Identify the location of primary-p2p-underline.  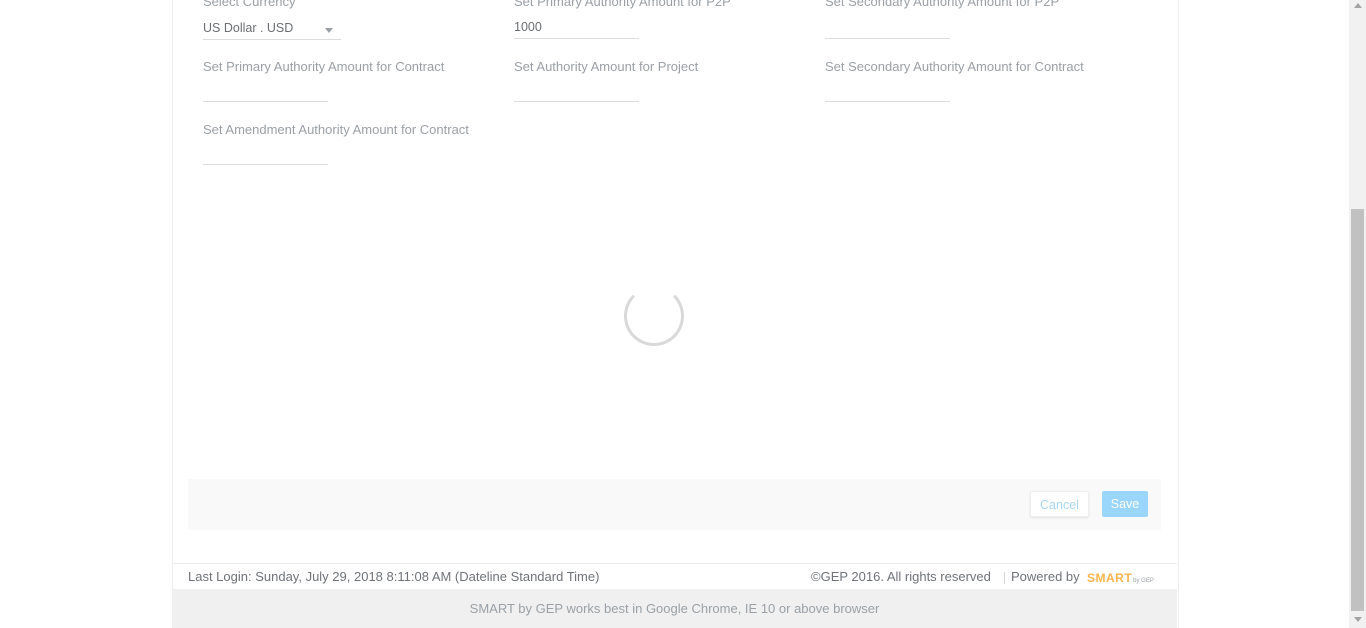
(576, 38).